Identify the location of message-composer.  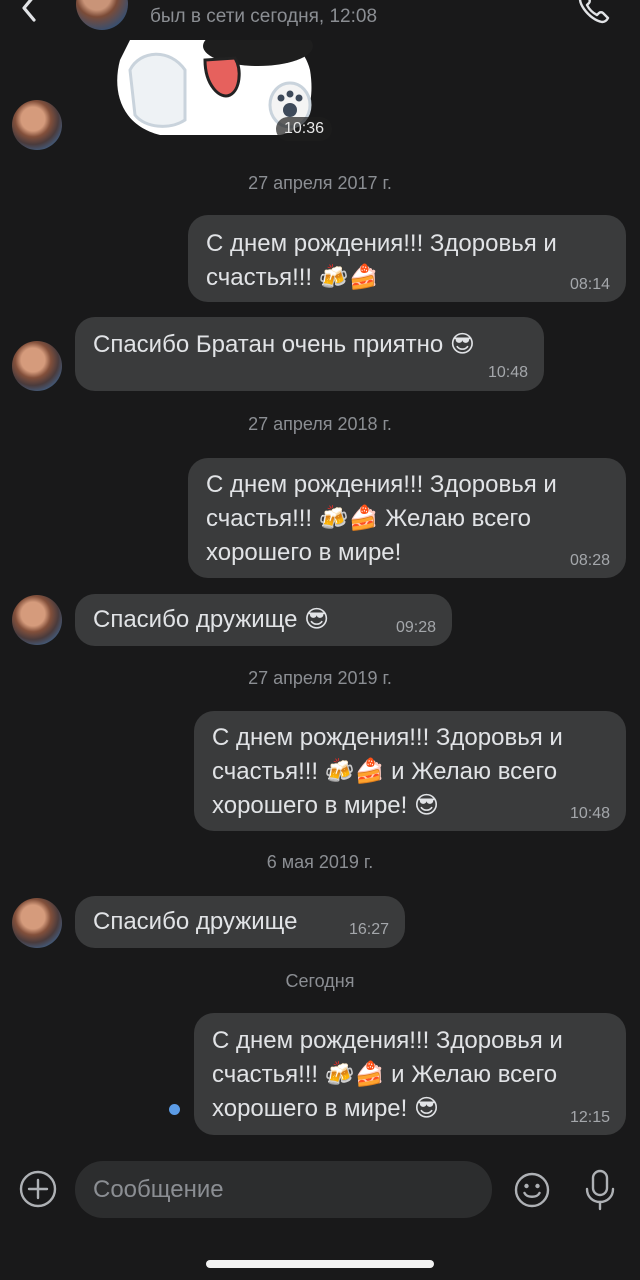
(320, 1190).